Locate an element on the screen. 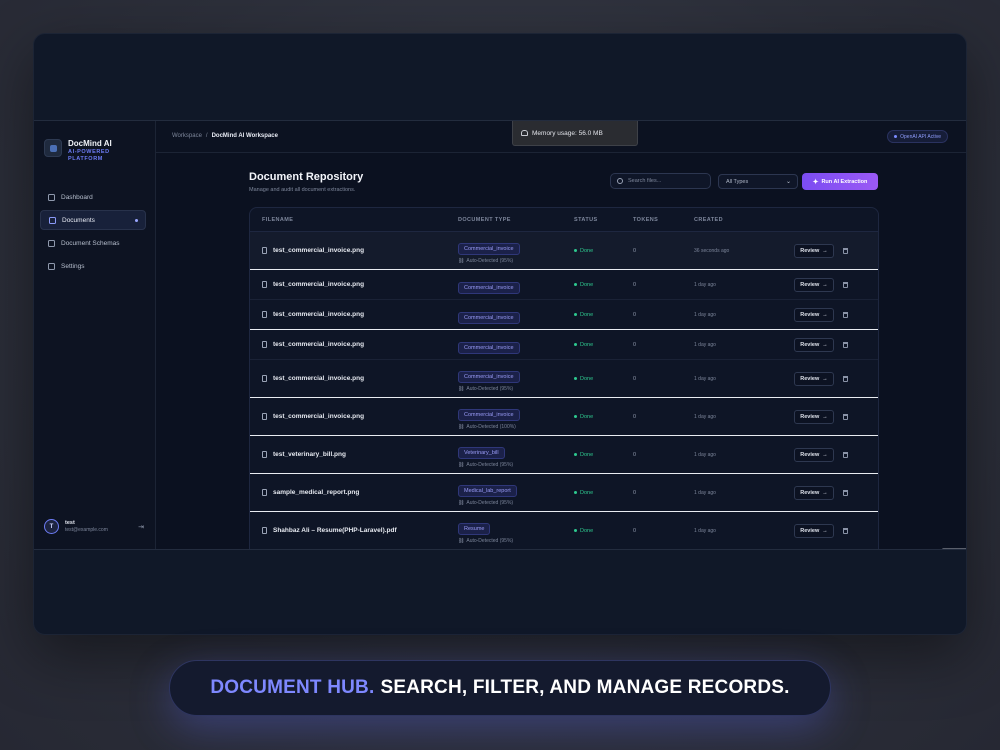 The height and width of the screenshot is (750, 1000). breadcrumb-root: Workspace is located at coordinates (187, 136).